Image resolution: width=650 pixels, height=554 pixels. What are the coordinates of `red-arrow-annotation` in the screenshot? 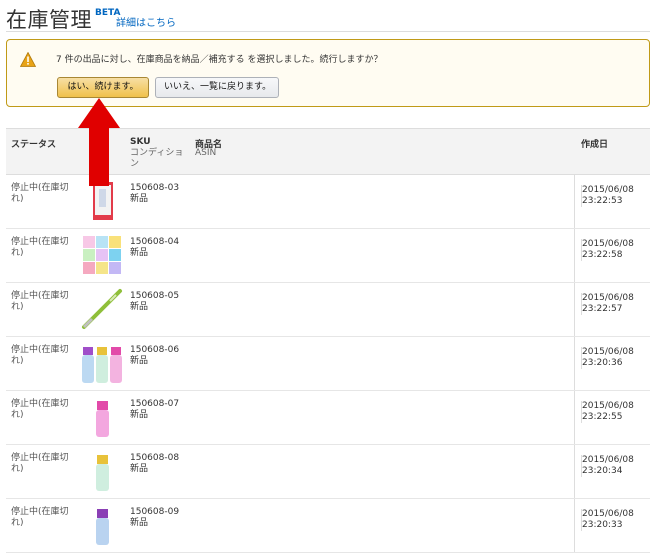 It's located at (99, 142).